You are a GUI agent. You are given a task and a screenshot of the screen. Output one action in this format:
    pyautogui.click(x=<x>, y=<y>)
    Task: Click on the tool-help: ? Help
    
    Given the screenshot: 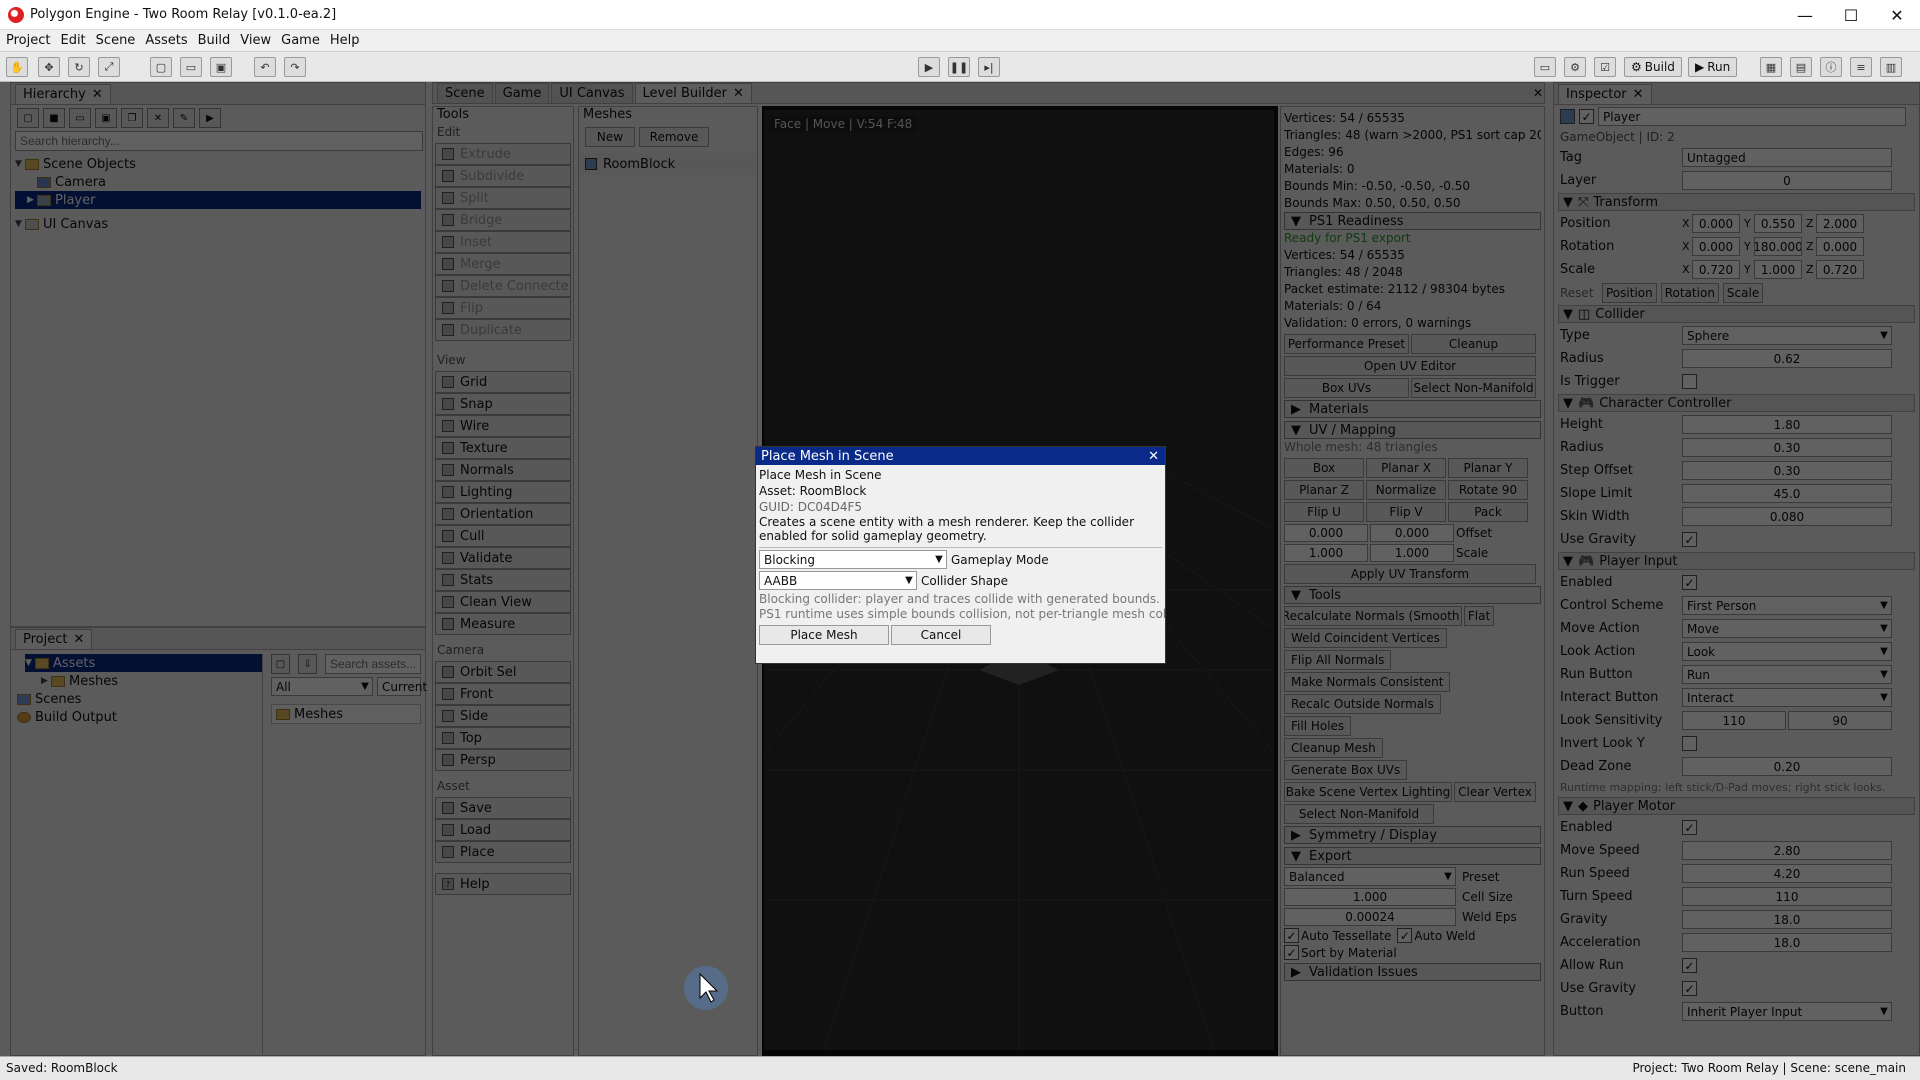 What is the action you would take?
    pyautogui.click(x=503, y=884)
    